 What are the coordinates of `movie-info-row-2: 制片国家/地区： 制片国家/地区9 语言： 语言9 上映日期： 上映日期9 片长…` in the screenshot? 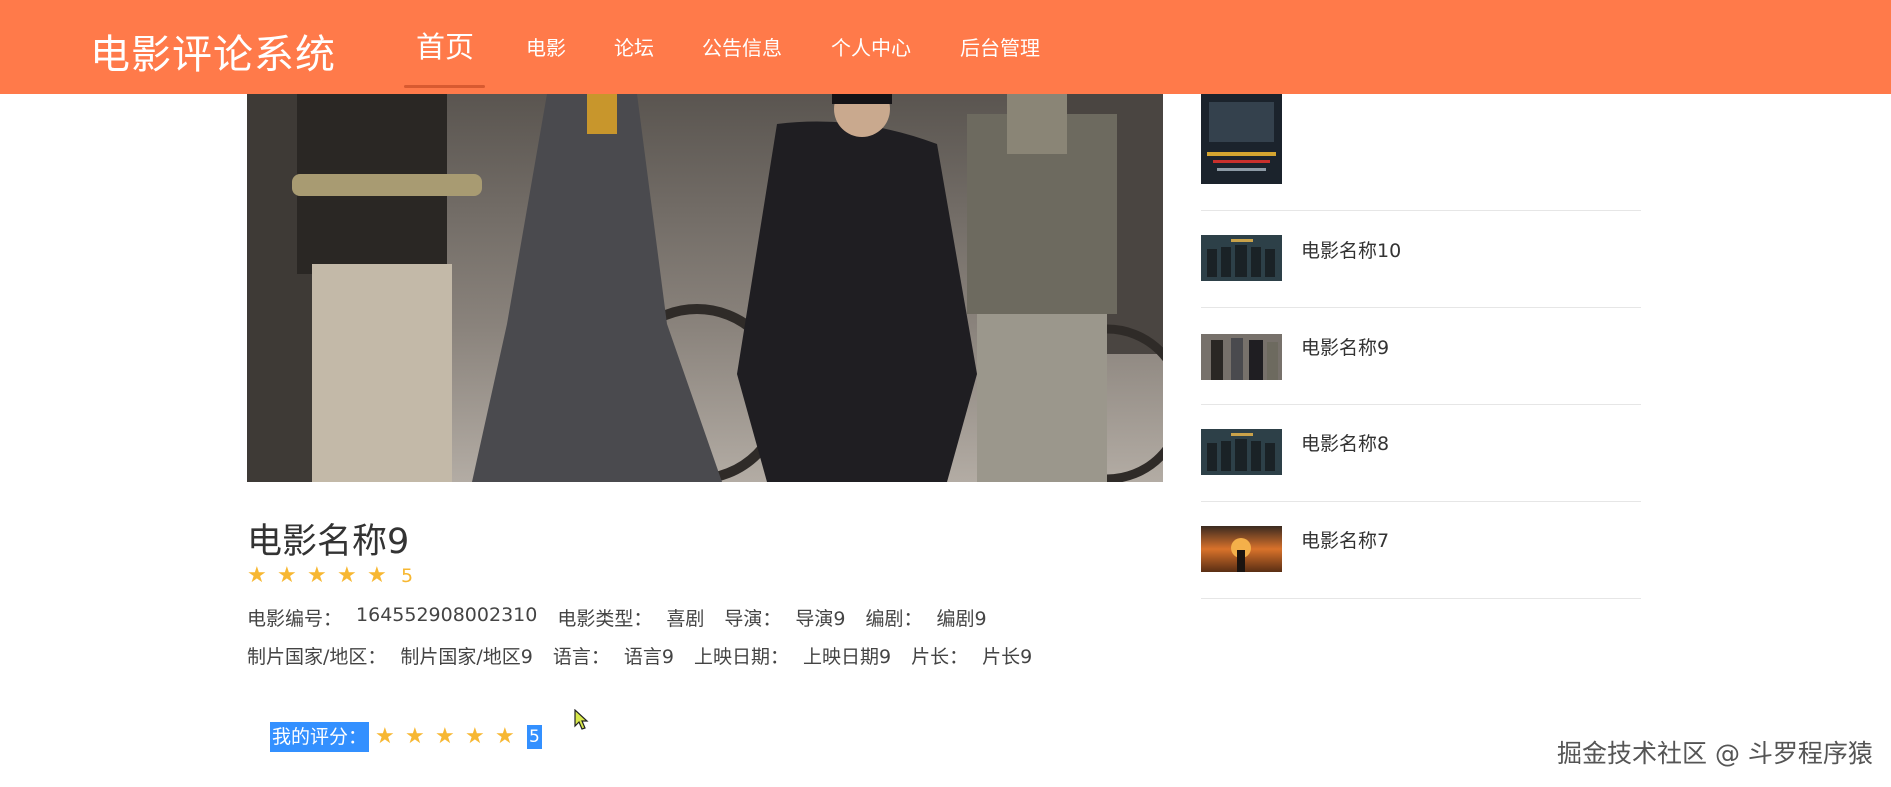 It's located at (649, 655).